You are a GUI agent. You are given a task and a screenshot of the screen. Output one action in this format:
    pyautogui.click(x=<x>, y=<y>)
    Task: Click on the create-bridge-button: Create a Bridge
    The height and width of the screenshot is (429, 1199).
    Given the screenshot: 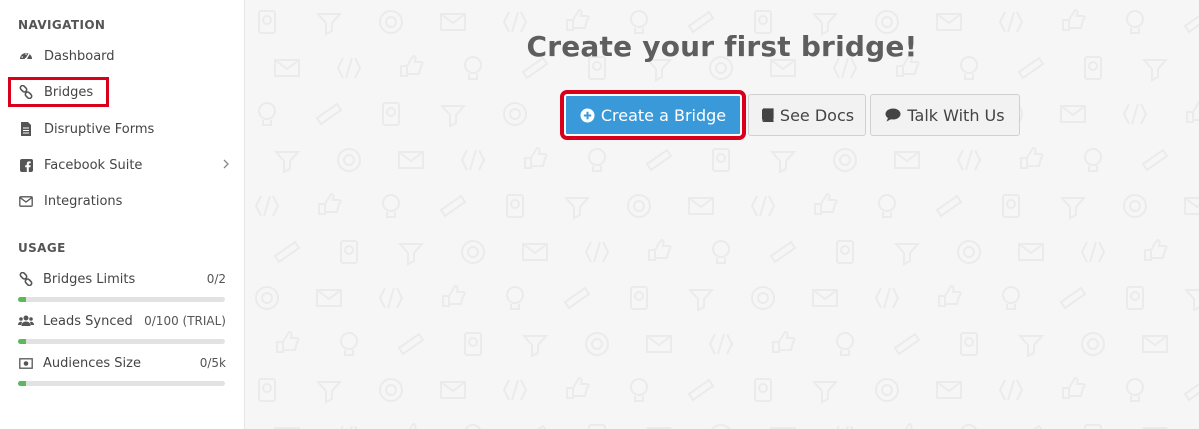 What is the action you would take?
    pyautogui.click(x=653, y=115)
    